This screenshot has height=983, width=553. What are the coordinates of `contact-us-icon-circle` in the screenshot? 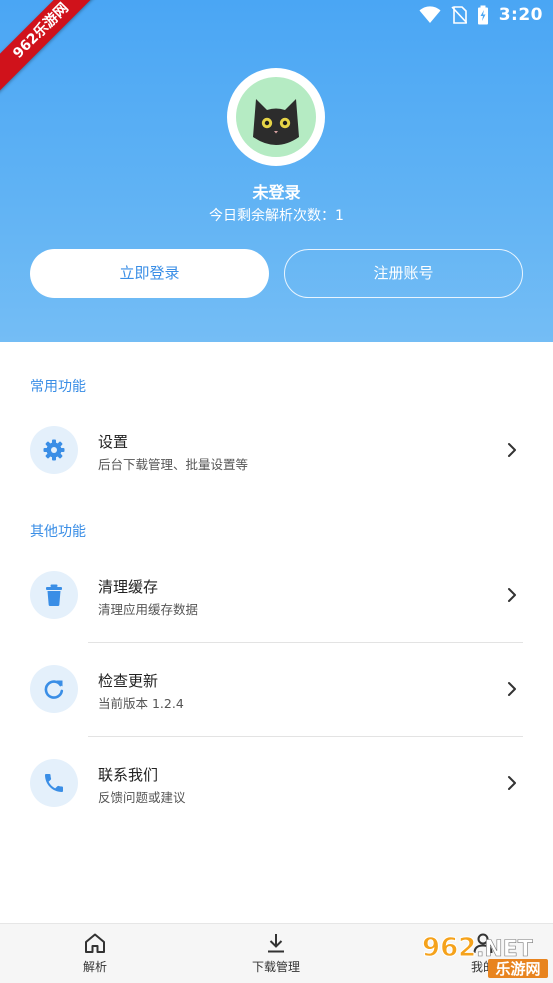 It's located at (54, 783).